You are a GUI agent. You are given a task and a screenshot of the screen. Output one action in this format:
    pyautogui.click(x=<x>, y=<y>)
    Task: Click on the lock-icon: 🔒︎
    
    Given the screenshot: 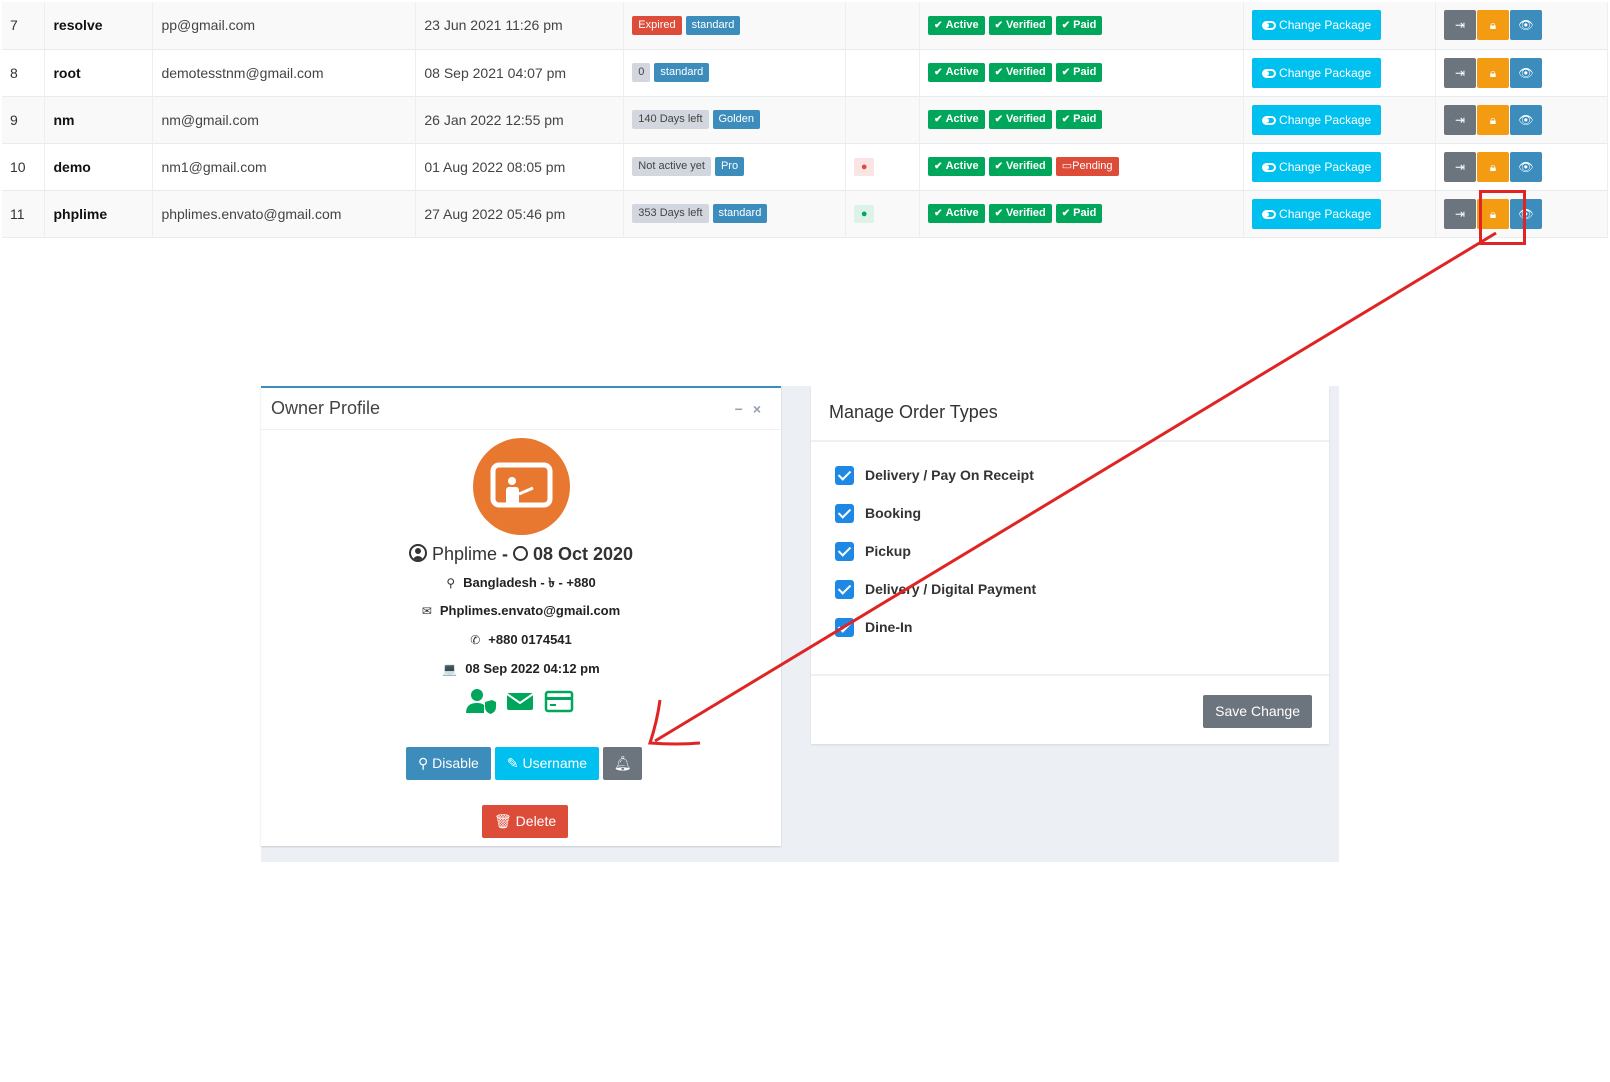 What is the action you would take?
    pyautogui.click(x=1493, y=72)
    